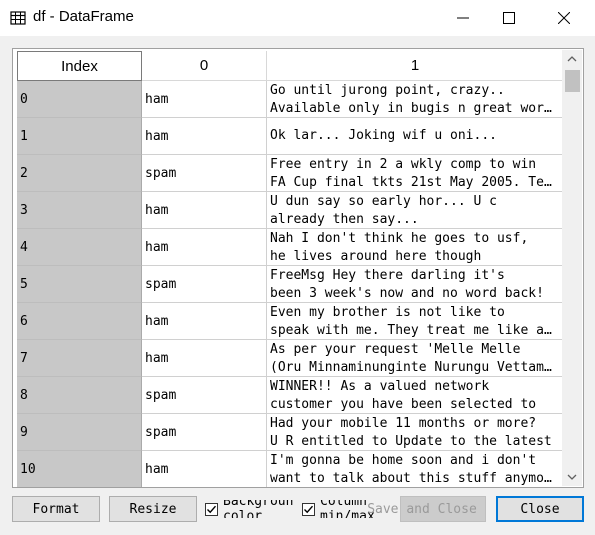  What do you see at coordinates (387, 90) in the screenshot?
I see `message-line-1: Go until jurong point, crazy..` at bounding box center [387, 90].